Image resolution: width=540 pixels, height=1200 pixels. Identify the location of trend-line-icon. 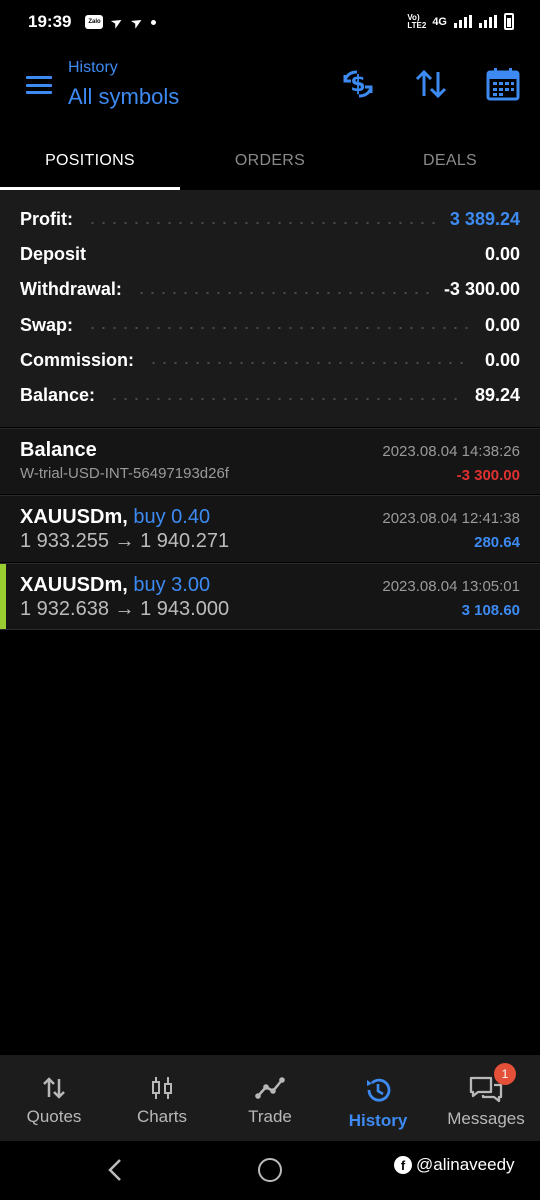
(270, 1088).